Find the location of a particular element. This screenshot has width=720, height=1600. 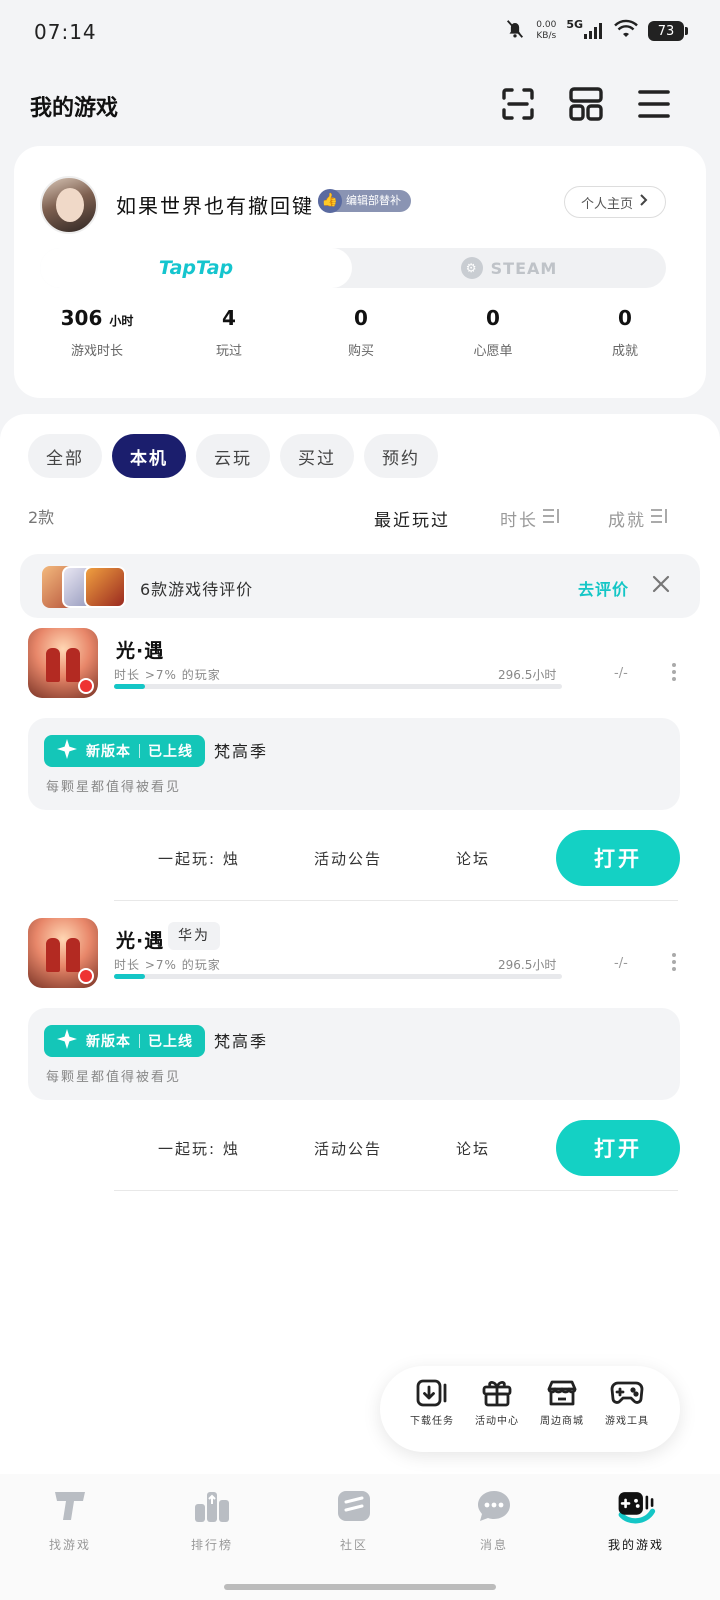

pending-review-game-icons is located at coordinates (84, 587).